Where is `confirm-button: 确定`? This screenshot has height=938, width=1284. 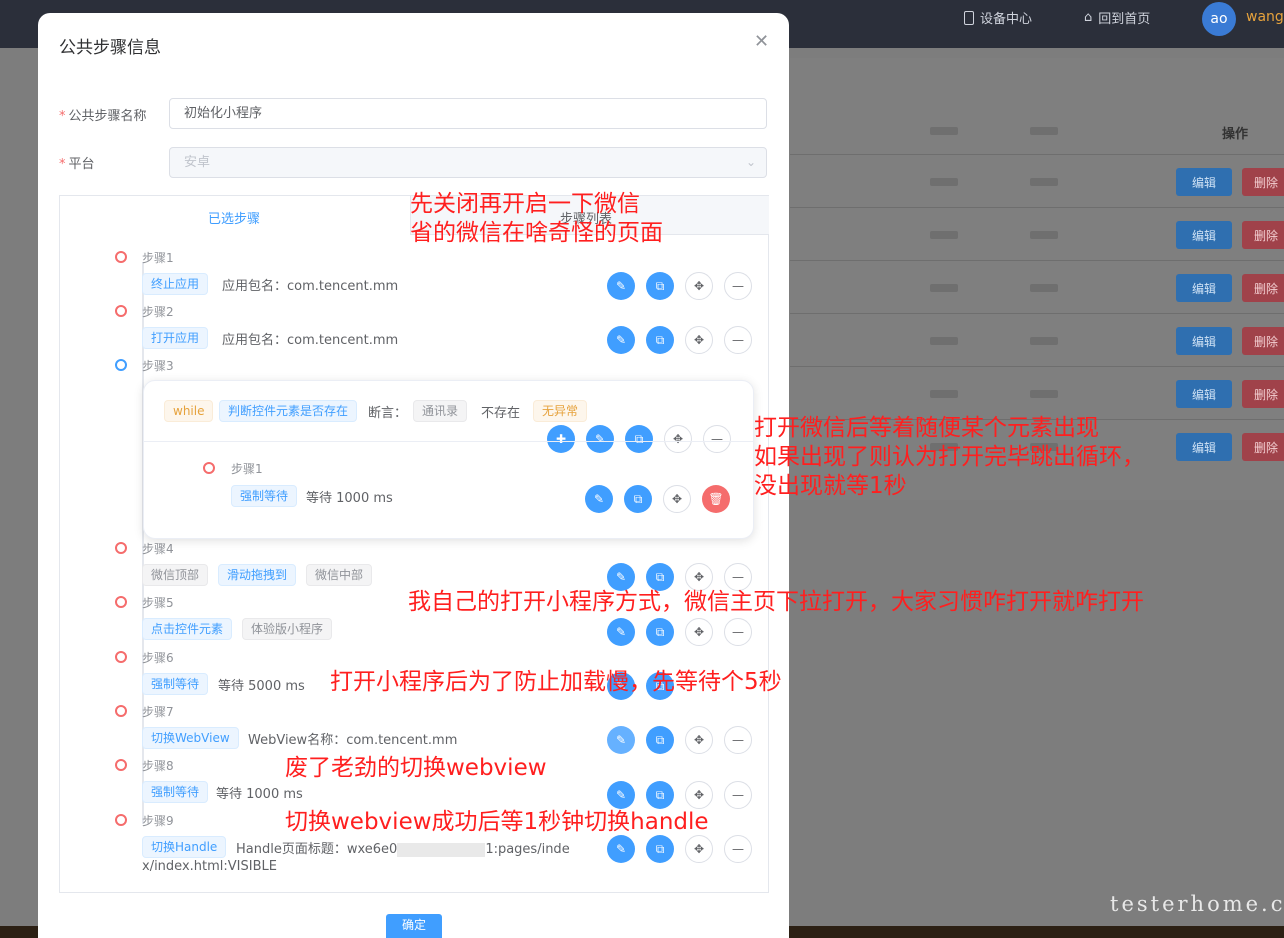
confirm-button: 确定 is located at coordinates (414, 926).